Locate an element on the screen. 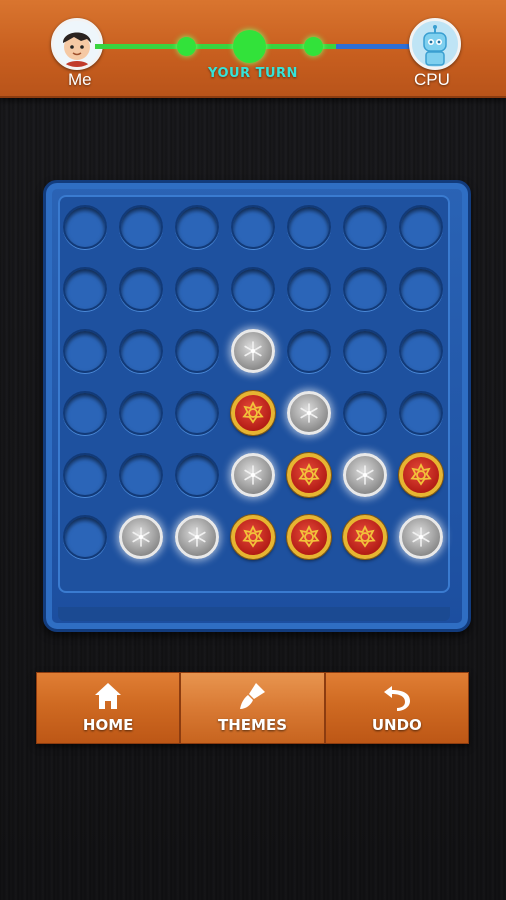  home-button: HOME is located at coordinates (108, 708).